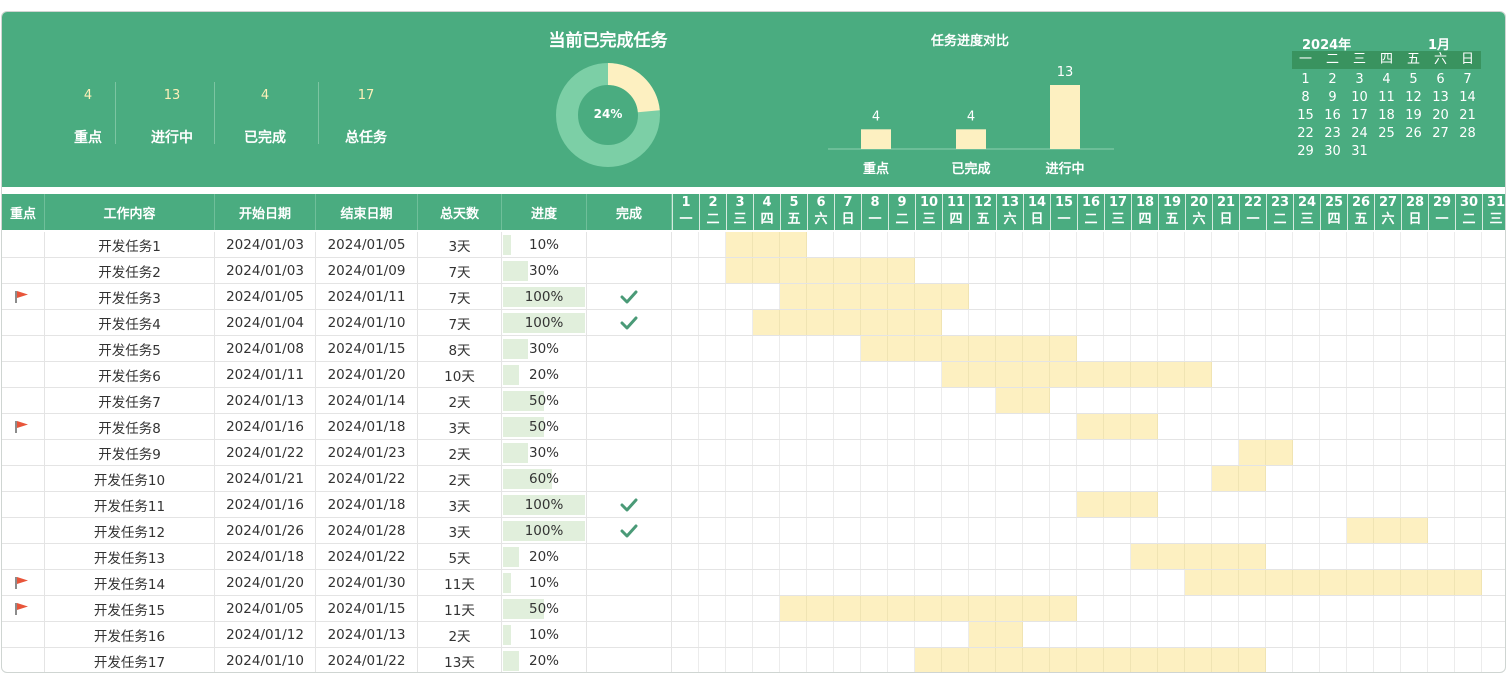 The image size is (1508, 685). Describe the element at coordinates (753, 479) in the screenshot. I see `table-row: 开发任务10 2024/01/21 2024/01/22 2天 60%` at that location.